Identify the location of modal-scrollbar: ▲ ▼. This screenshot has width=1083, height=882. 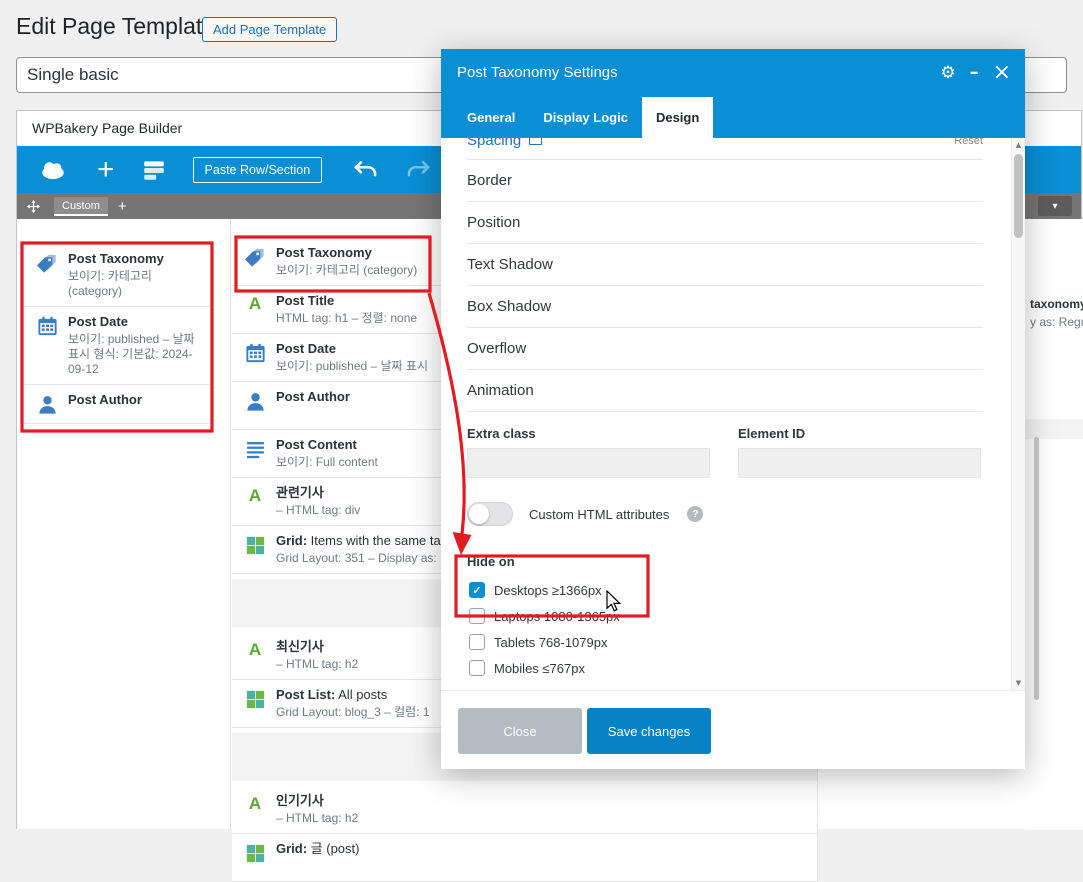
(1018, 414).